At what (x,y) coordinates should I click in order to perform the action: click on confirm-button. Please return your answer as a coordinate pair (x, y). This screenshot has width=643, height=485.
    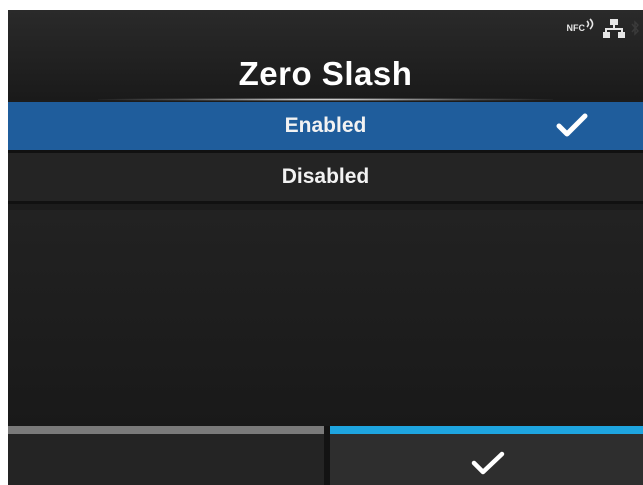
    Looking at the image, I should click on (486, 455).